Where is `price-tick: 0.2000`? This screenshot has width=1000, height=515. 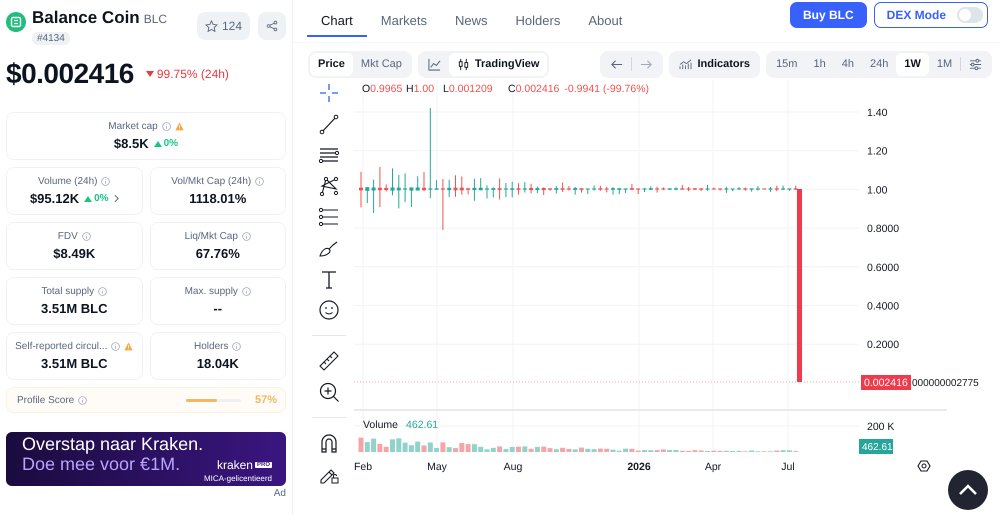 price-tick: 0.2000 is located at coordinates (883, 345).